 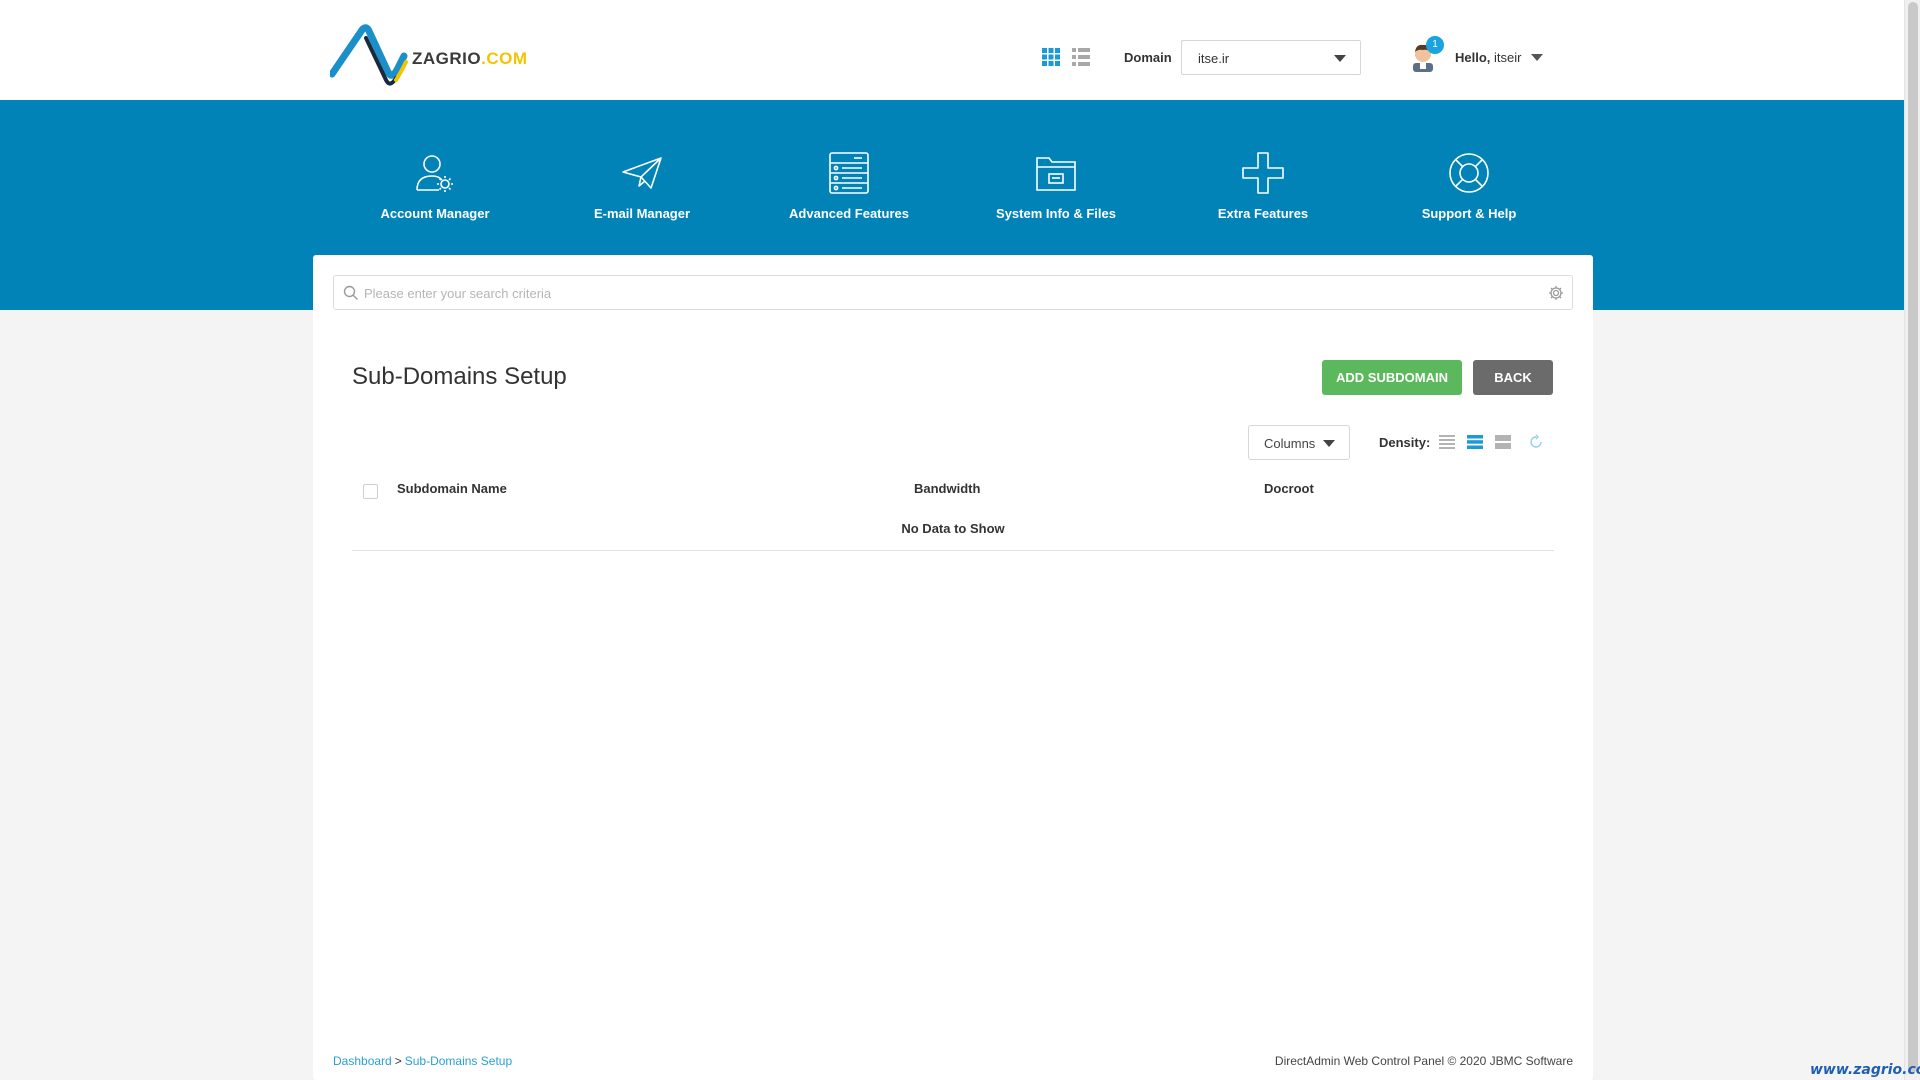 I want to click on density-normal-icon, so click(x=1475, y=442).